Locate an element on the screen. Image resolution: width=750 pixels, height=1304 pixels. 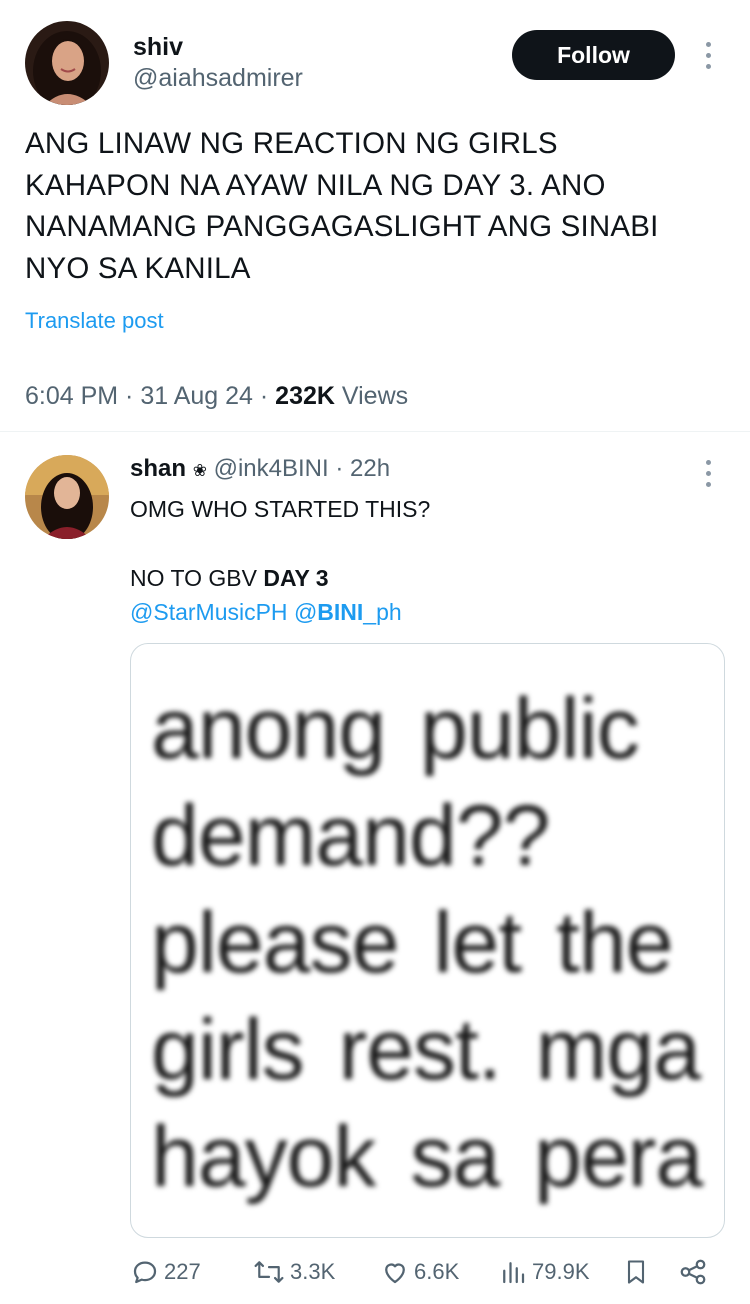
views-icon is located at coordinates (514, 1273).